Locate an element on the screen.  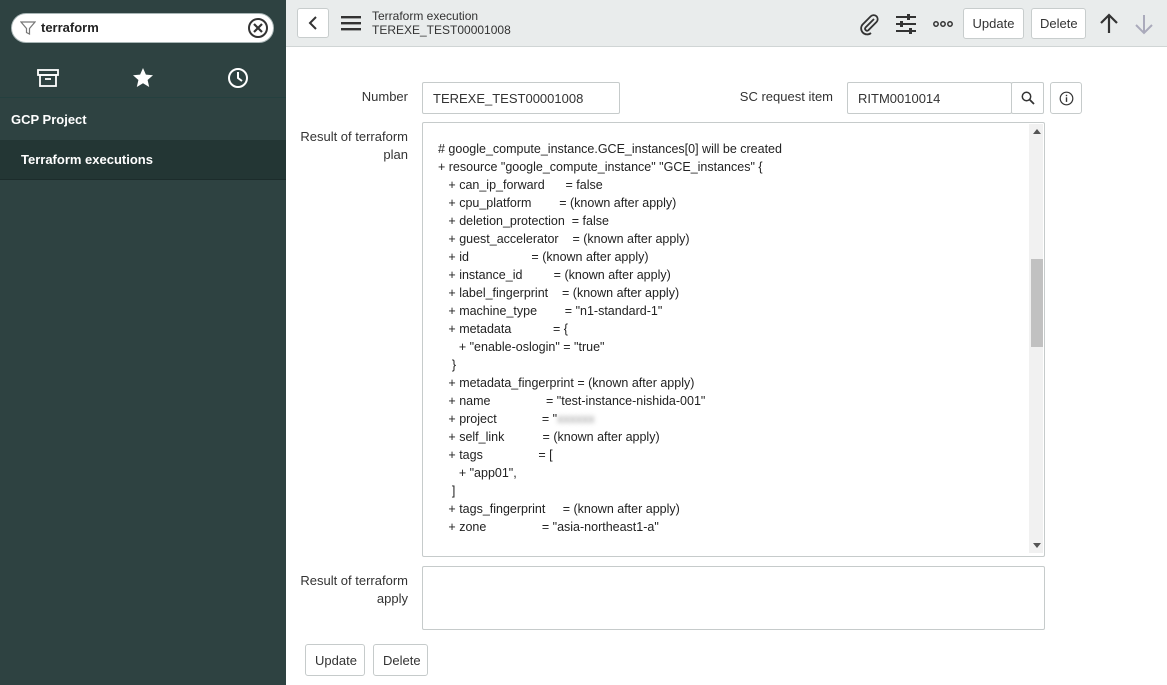
clear-icon is located at coordinates (258, 28).